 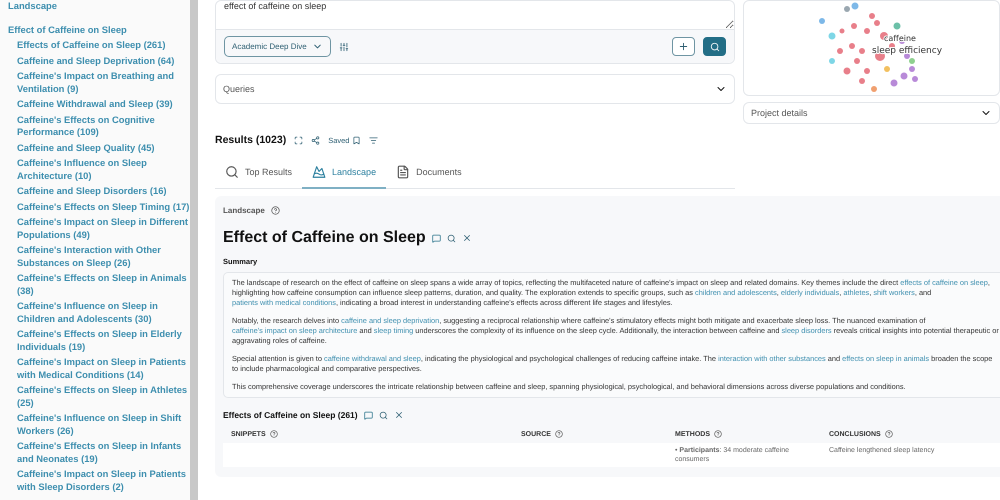 I want to click on topic-title: Effects of Caffeine on Sleep (261), so click(x=290, y=415).